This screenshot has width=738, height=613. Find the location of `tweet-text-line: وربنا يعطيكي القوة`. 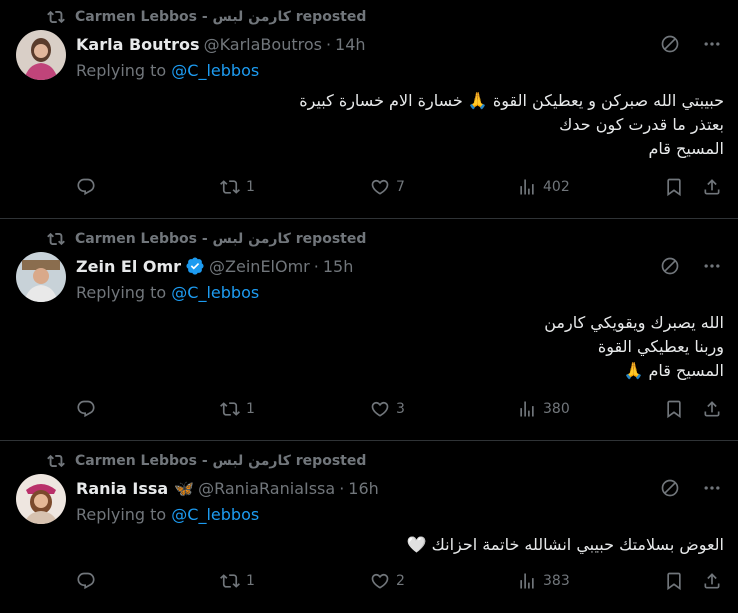

tweet-text-line: وربنا يعطيكي القوة is located at coordinates (660, 346).